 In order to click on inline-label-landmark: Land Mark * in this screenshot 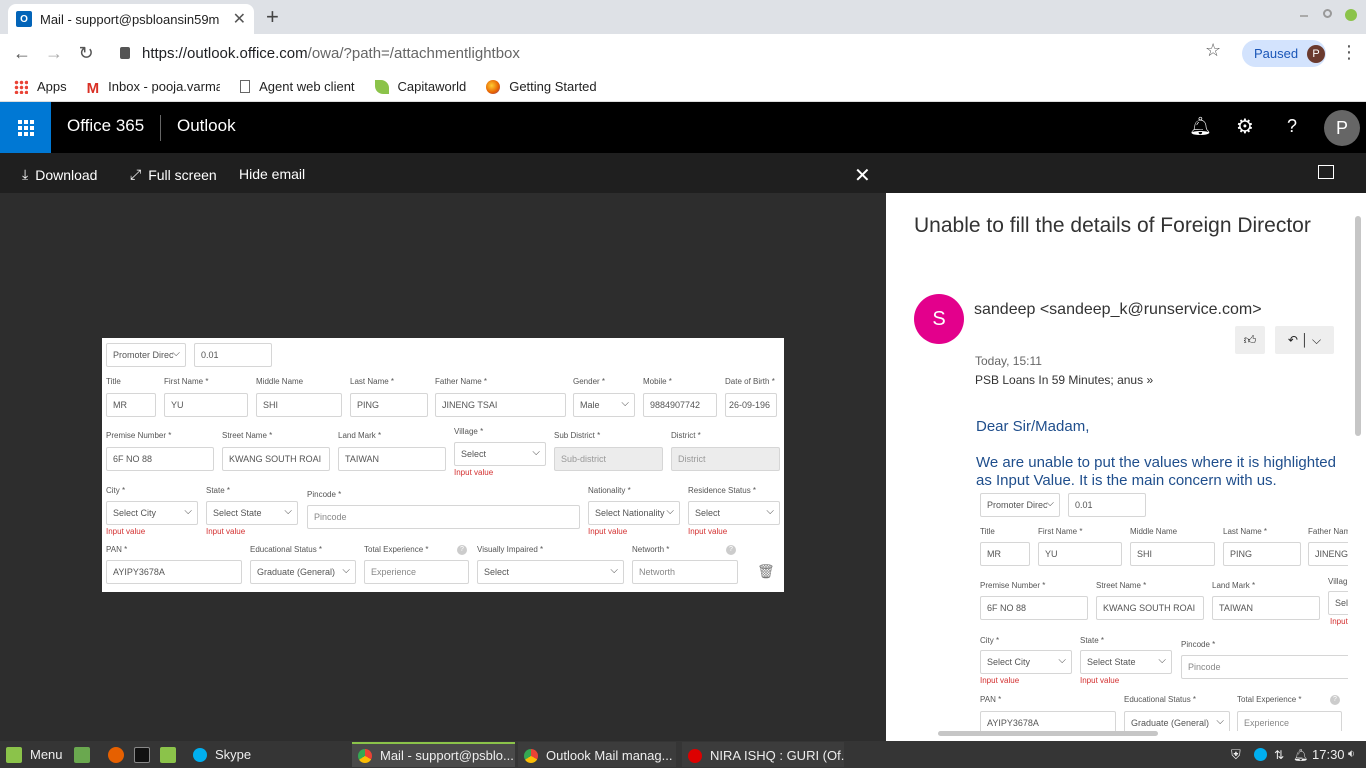, I will do `click(1234, 585)`.